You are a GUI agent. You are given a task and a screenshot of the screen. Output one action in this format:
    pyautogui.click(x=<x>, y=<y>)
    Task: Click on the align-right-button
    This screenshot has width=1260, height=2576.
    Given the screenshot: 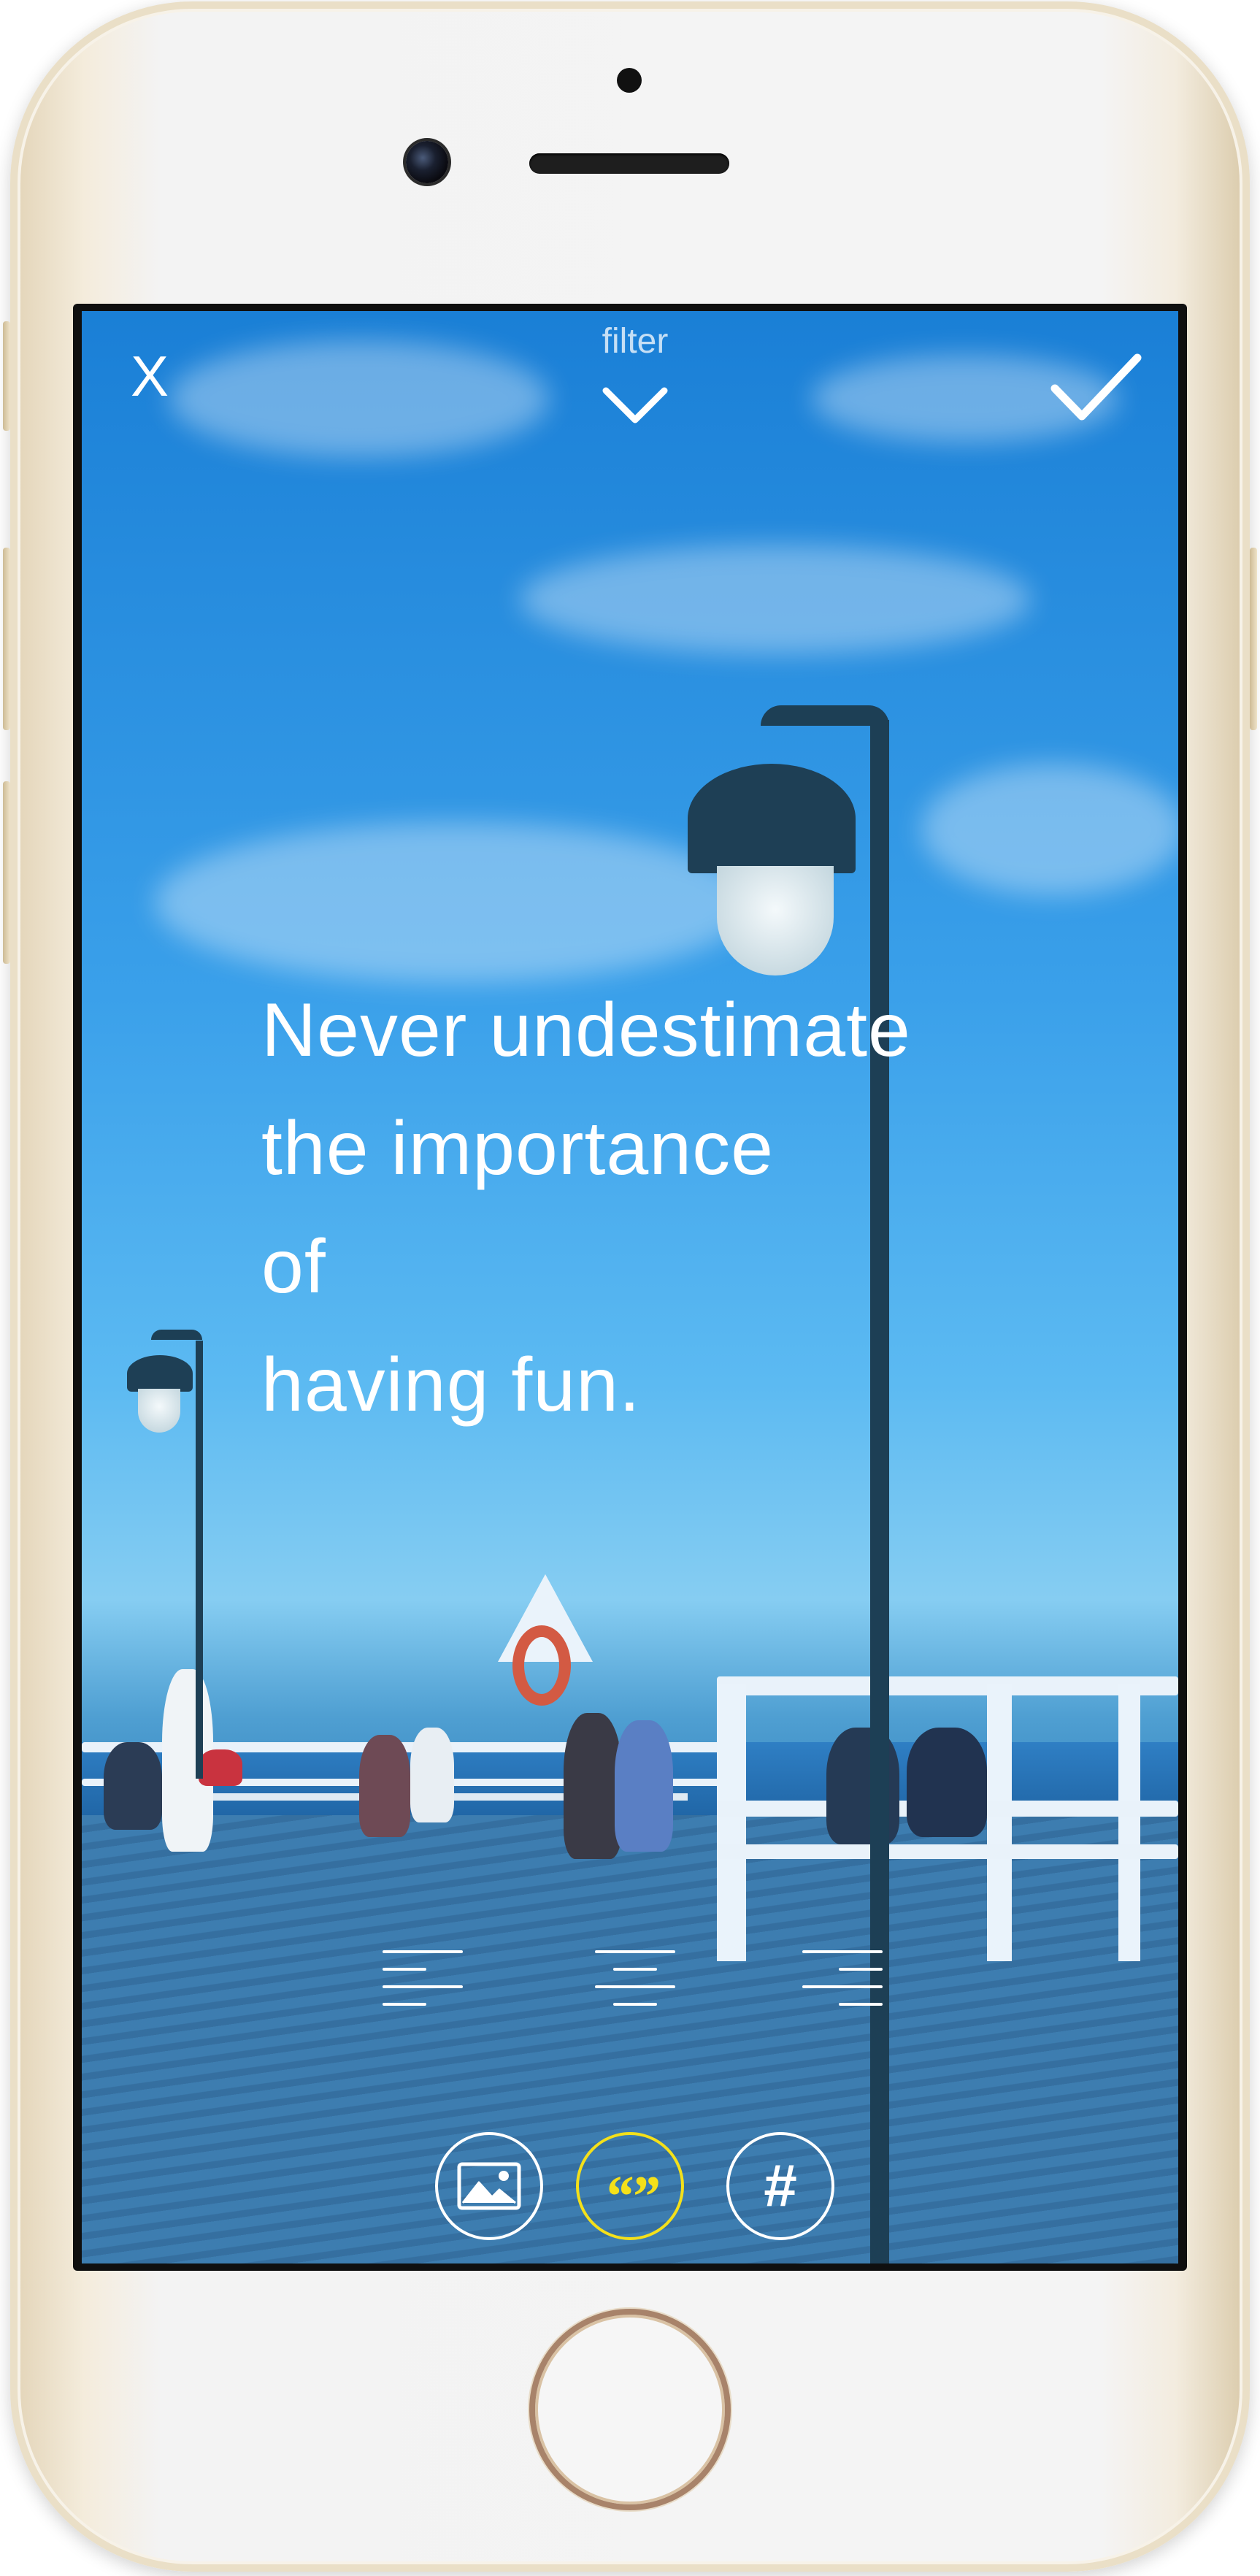 What is the action you would take?
    pyautogui.click(x=845, y=1979)
    